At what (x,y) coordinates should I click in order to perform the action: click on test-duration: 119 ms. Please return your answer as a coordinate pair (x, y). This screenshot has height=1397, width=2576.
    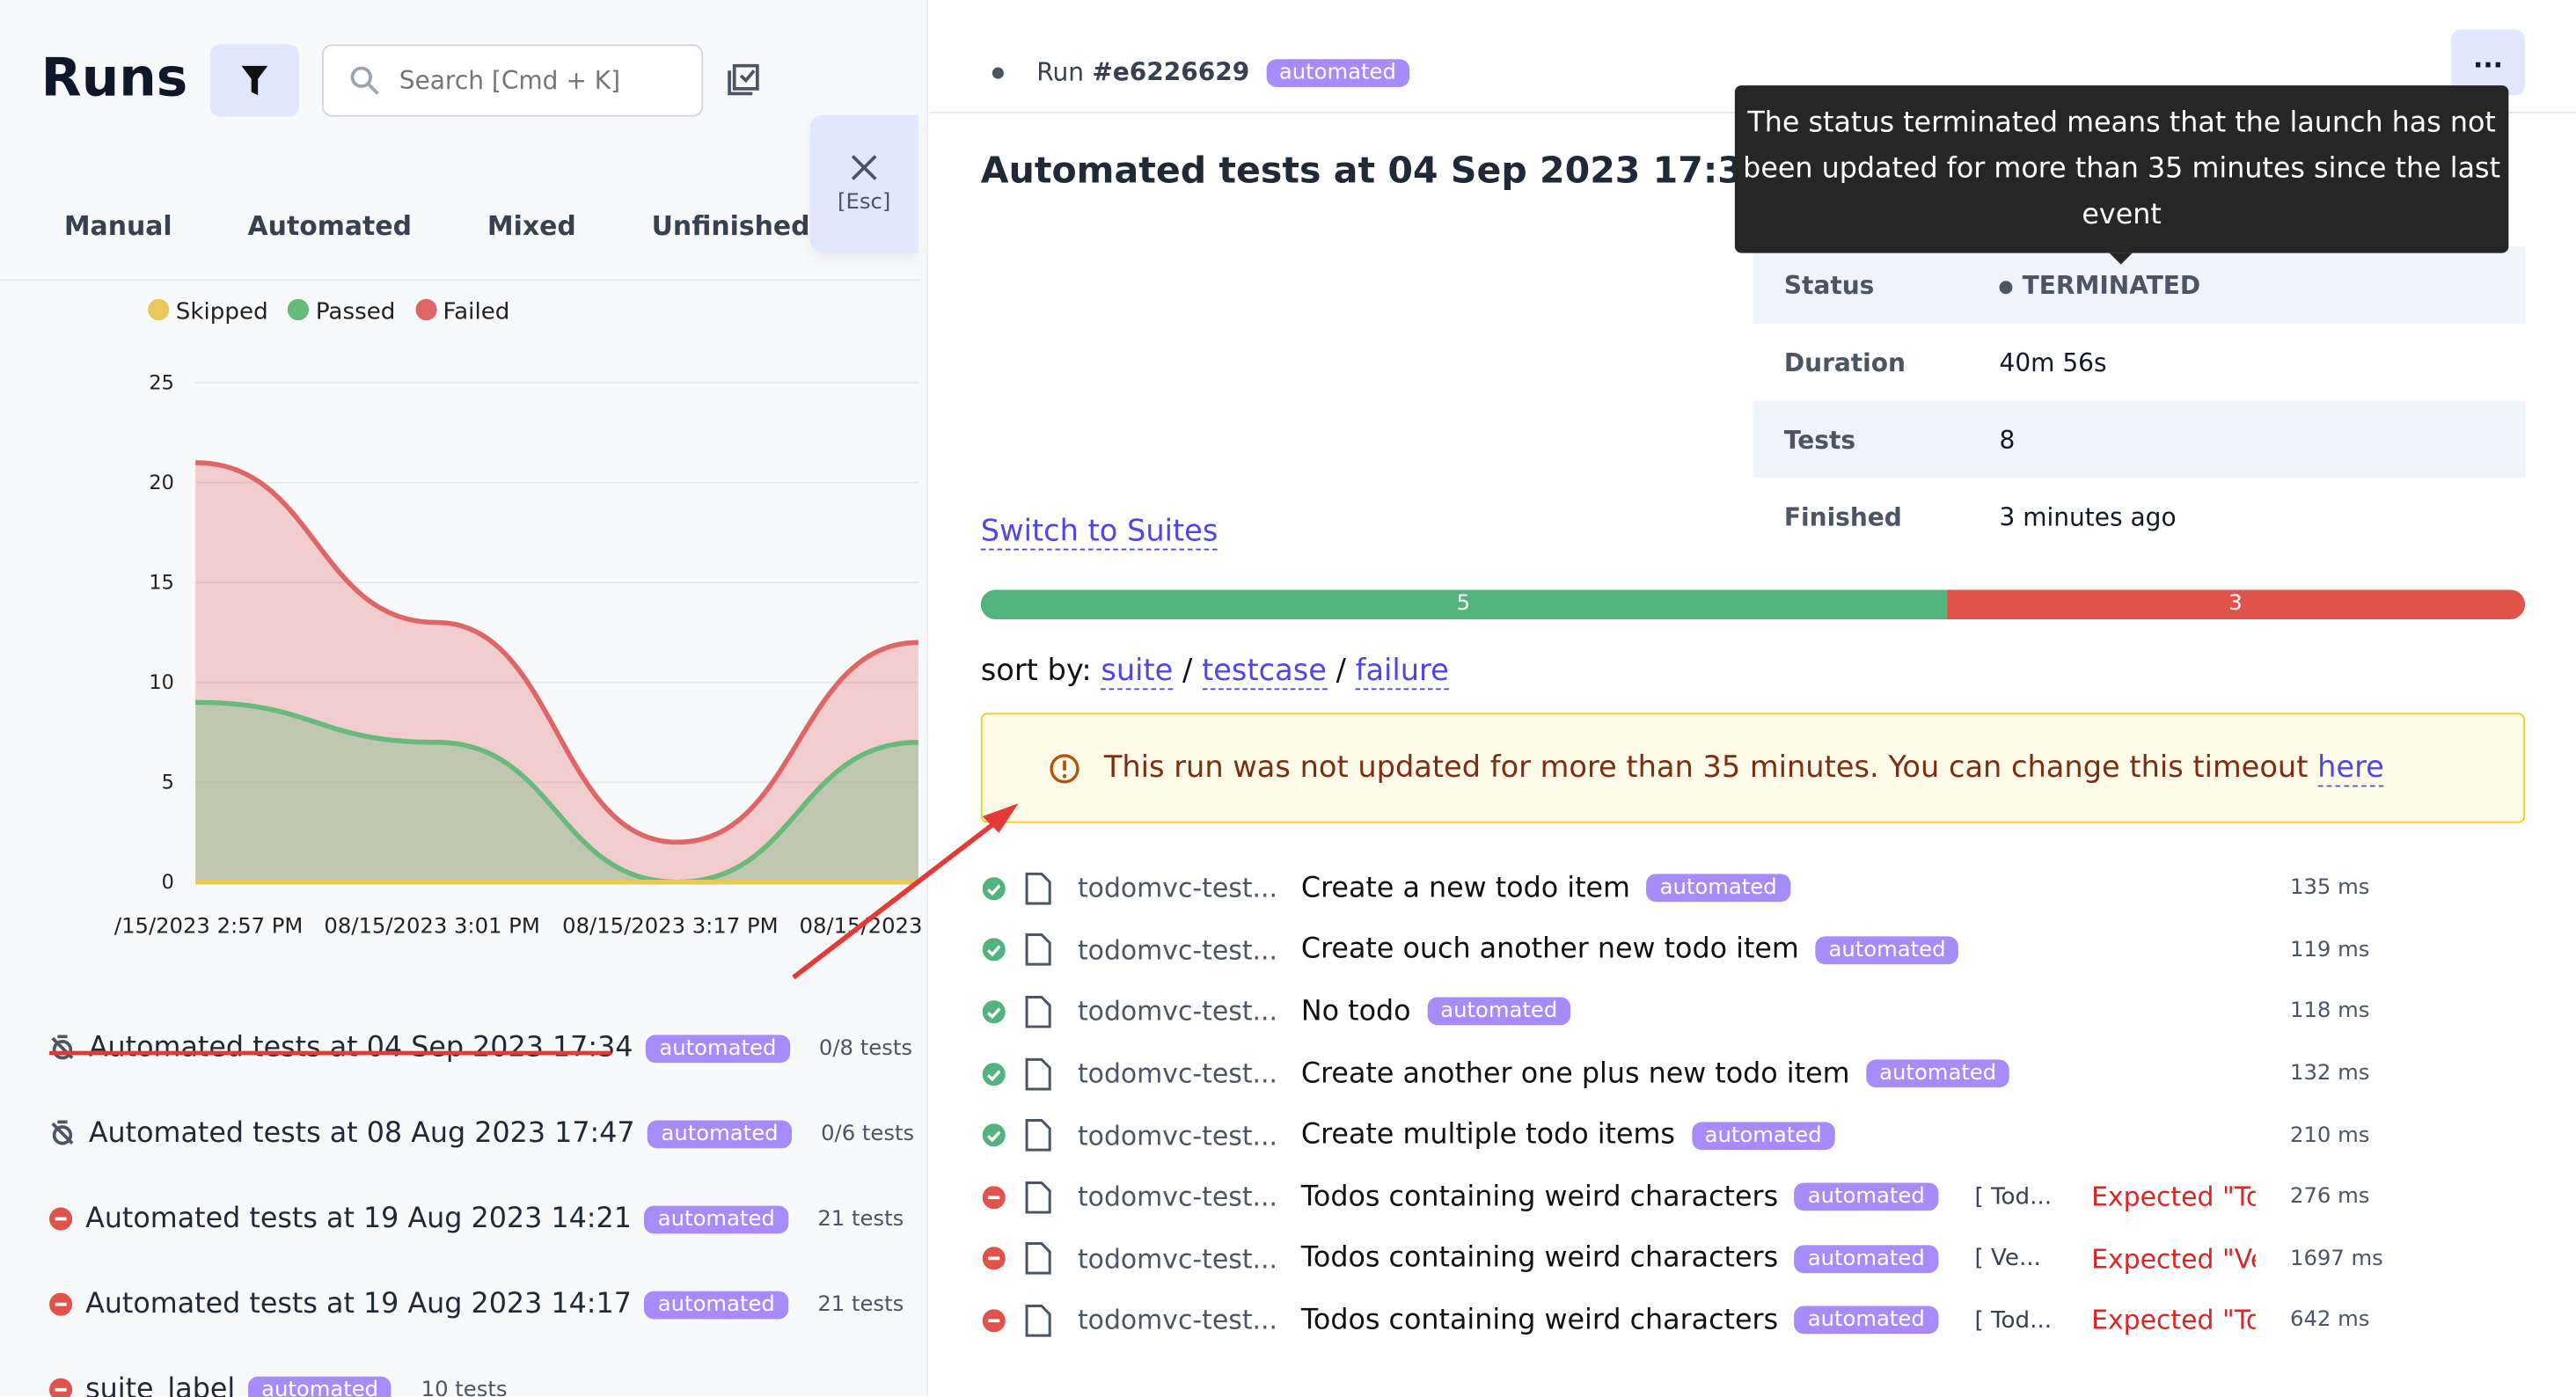
    Looking at the image, I should click on (2330, 950).